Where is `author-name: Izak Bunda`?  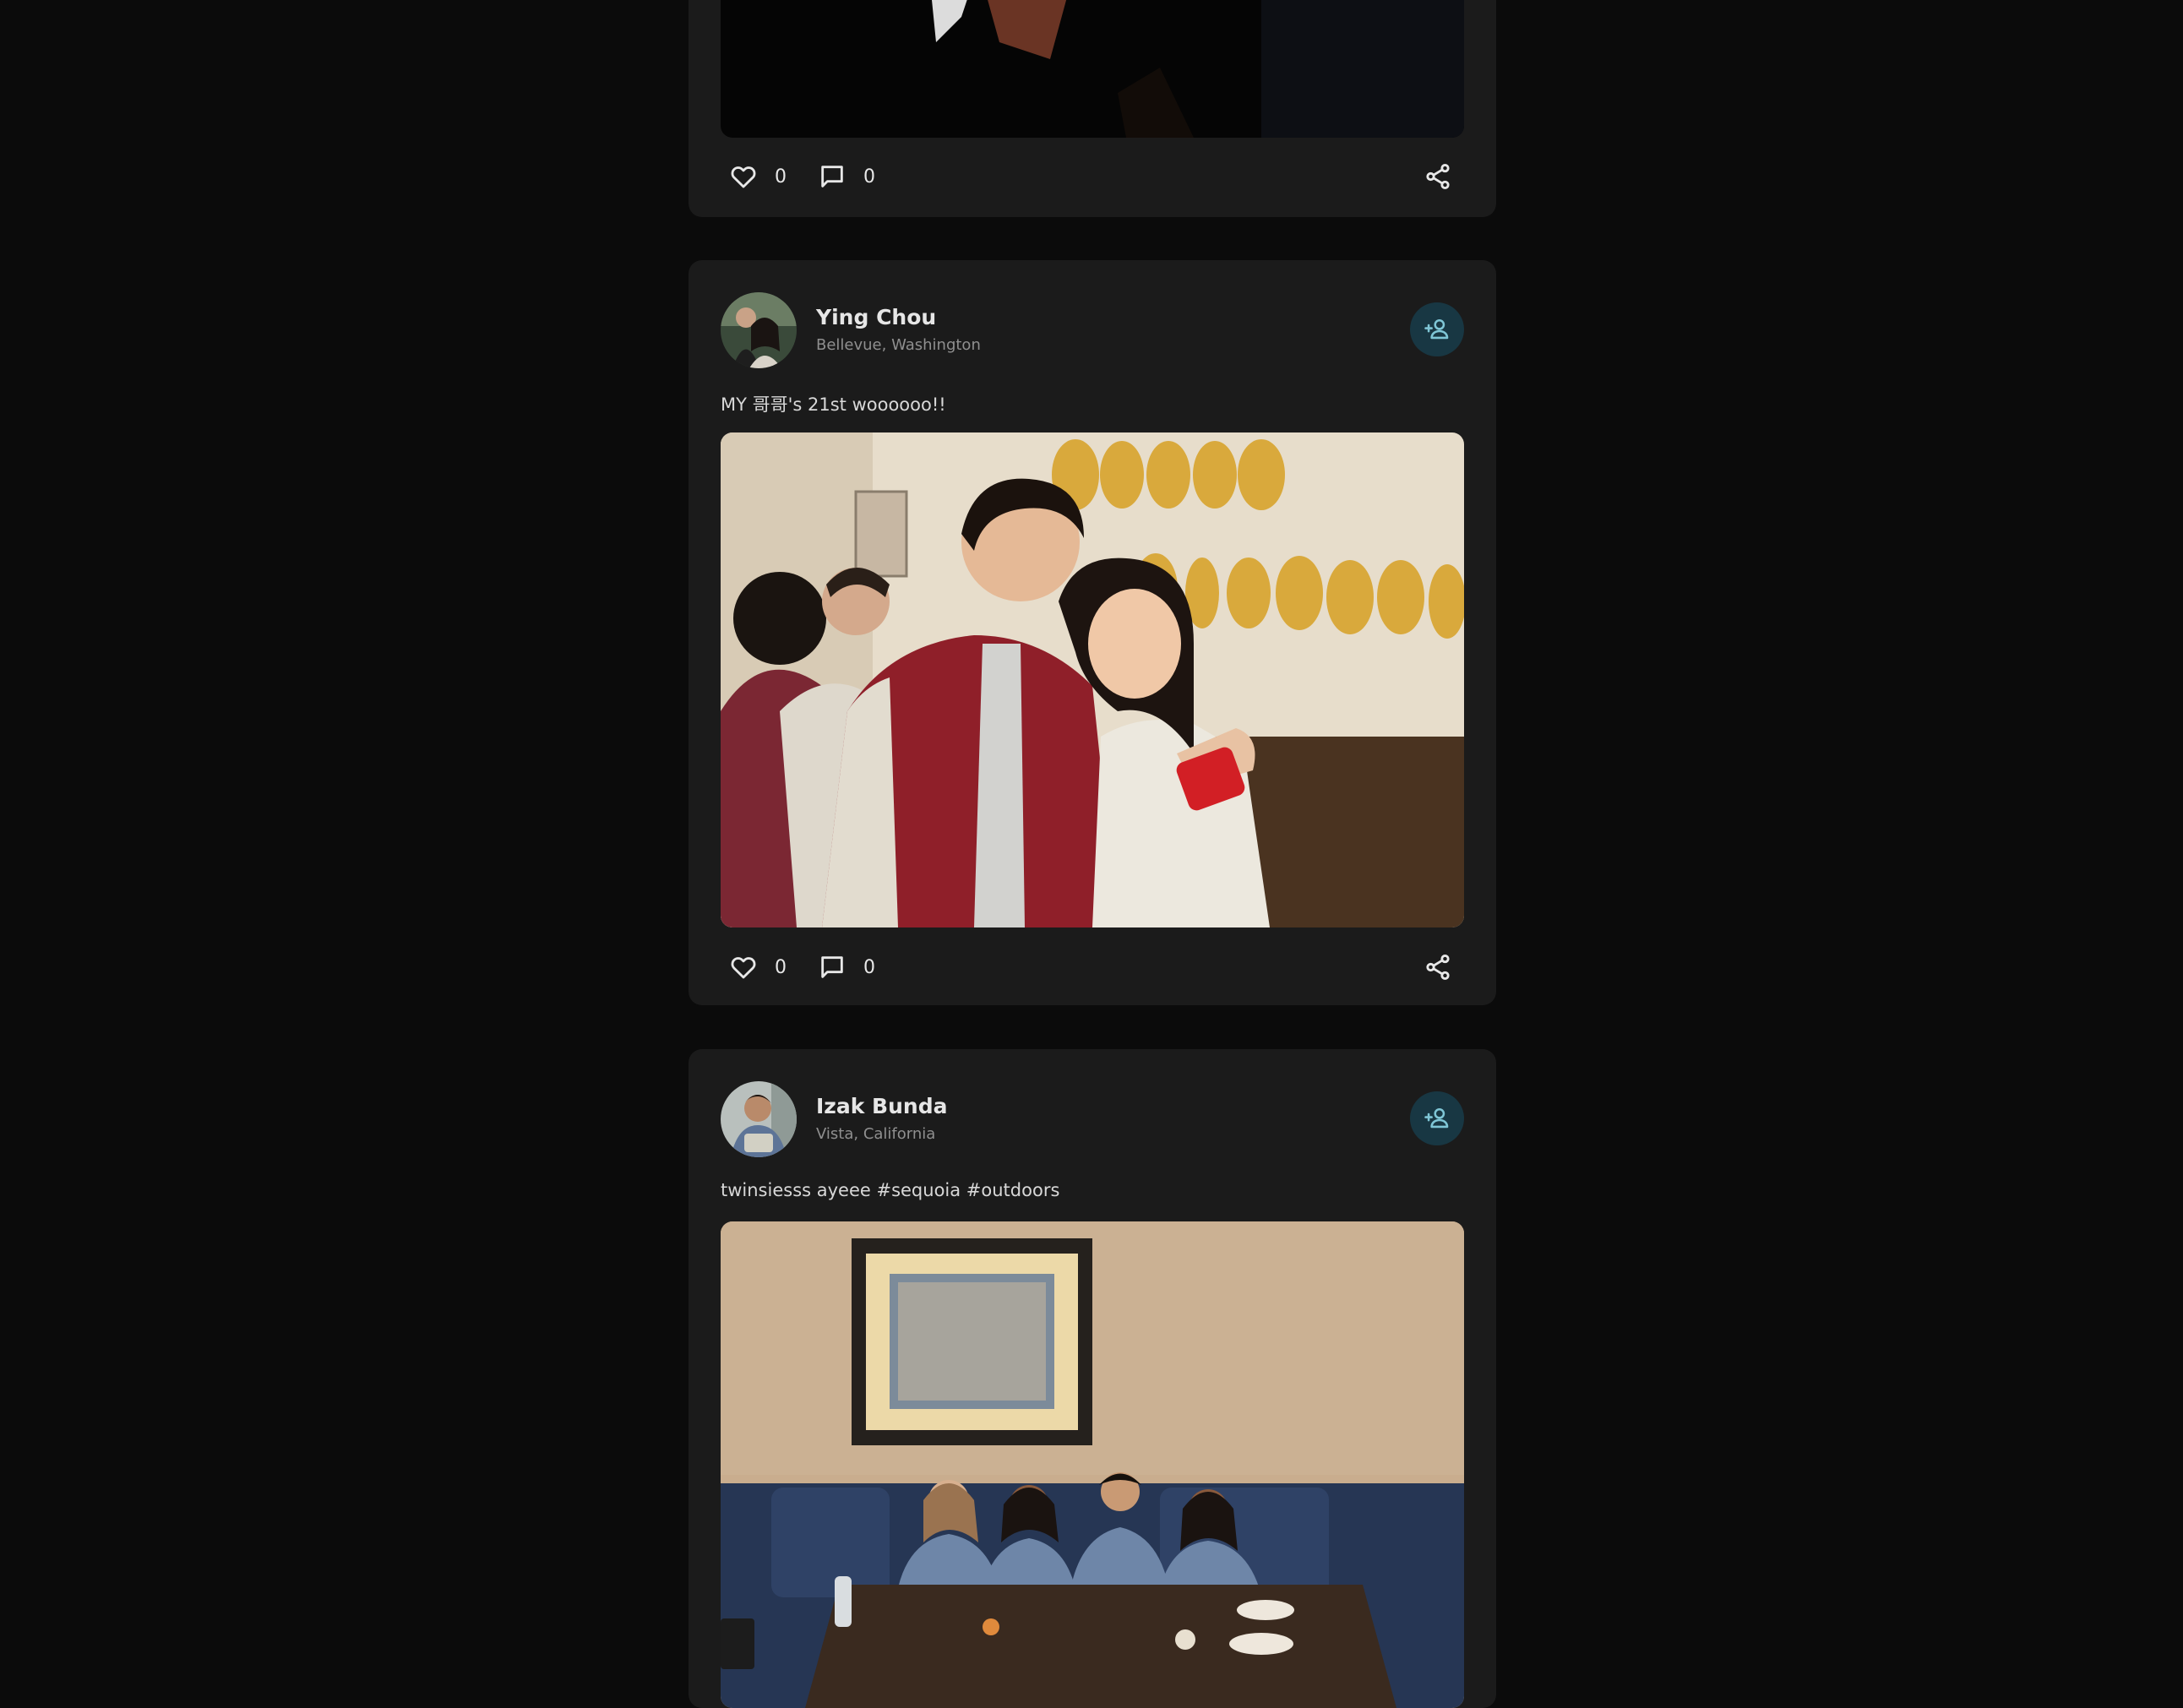 author-name: Izak Bunda is located at coordinates (881, 1106).